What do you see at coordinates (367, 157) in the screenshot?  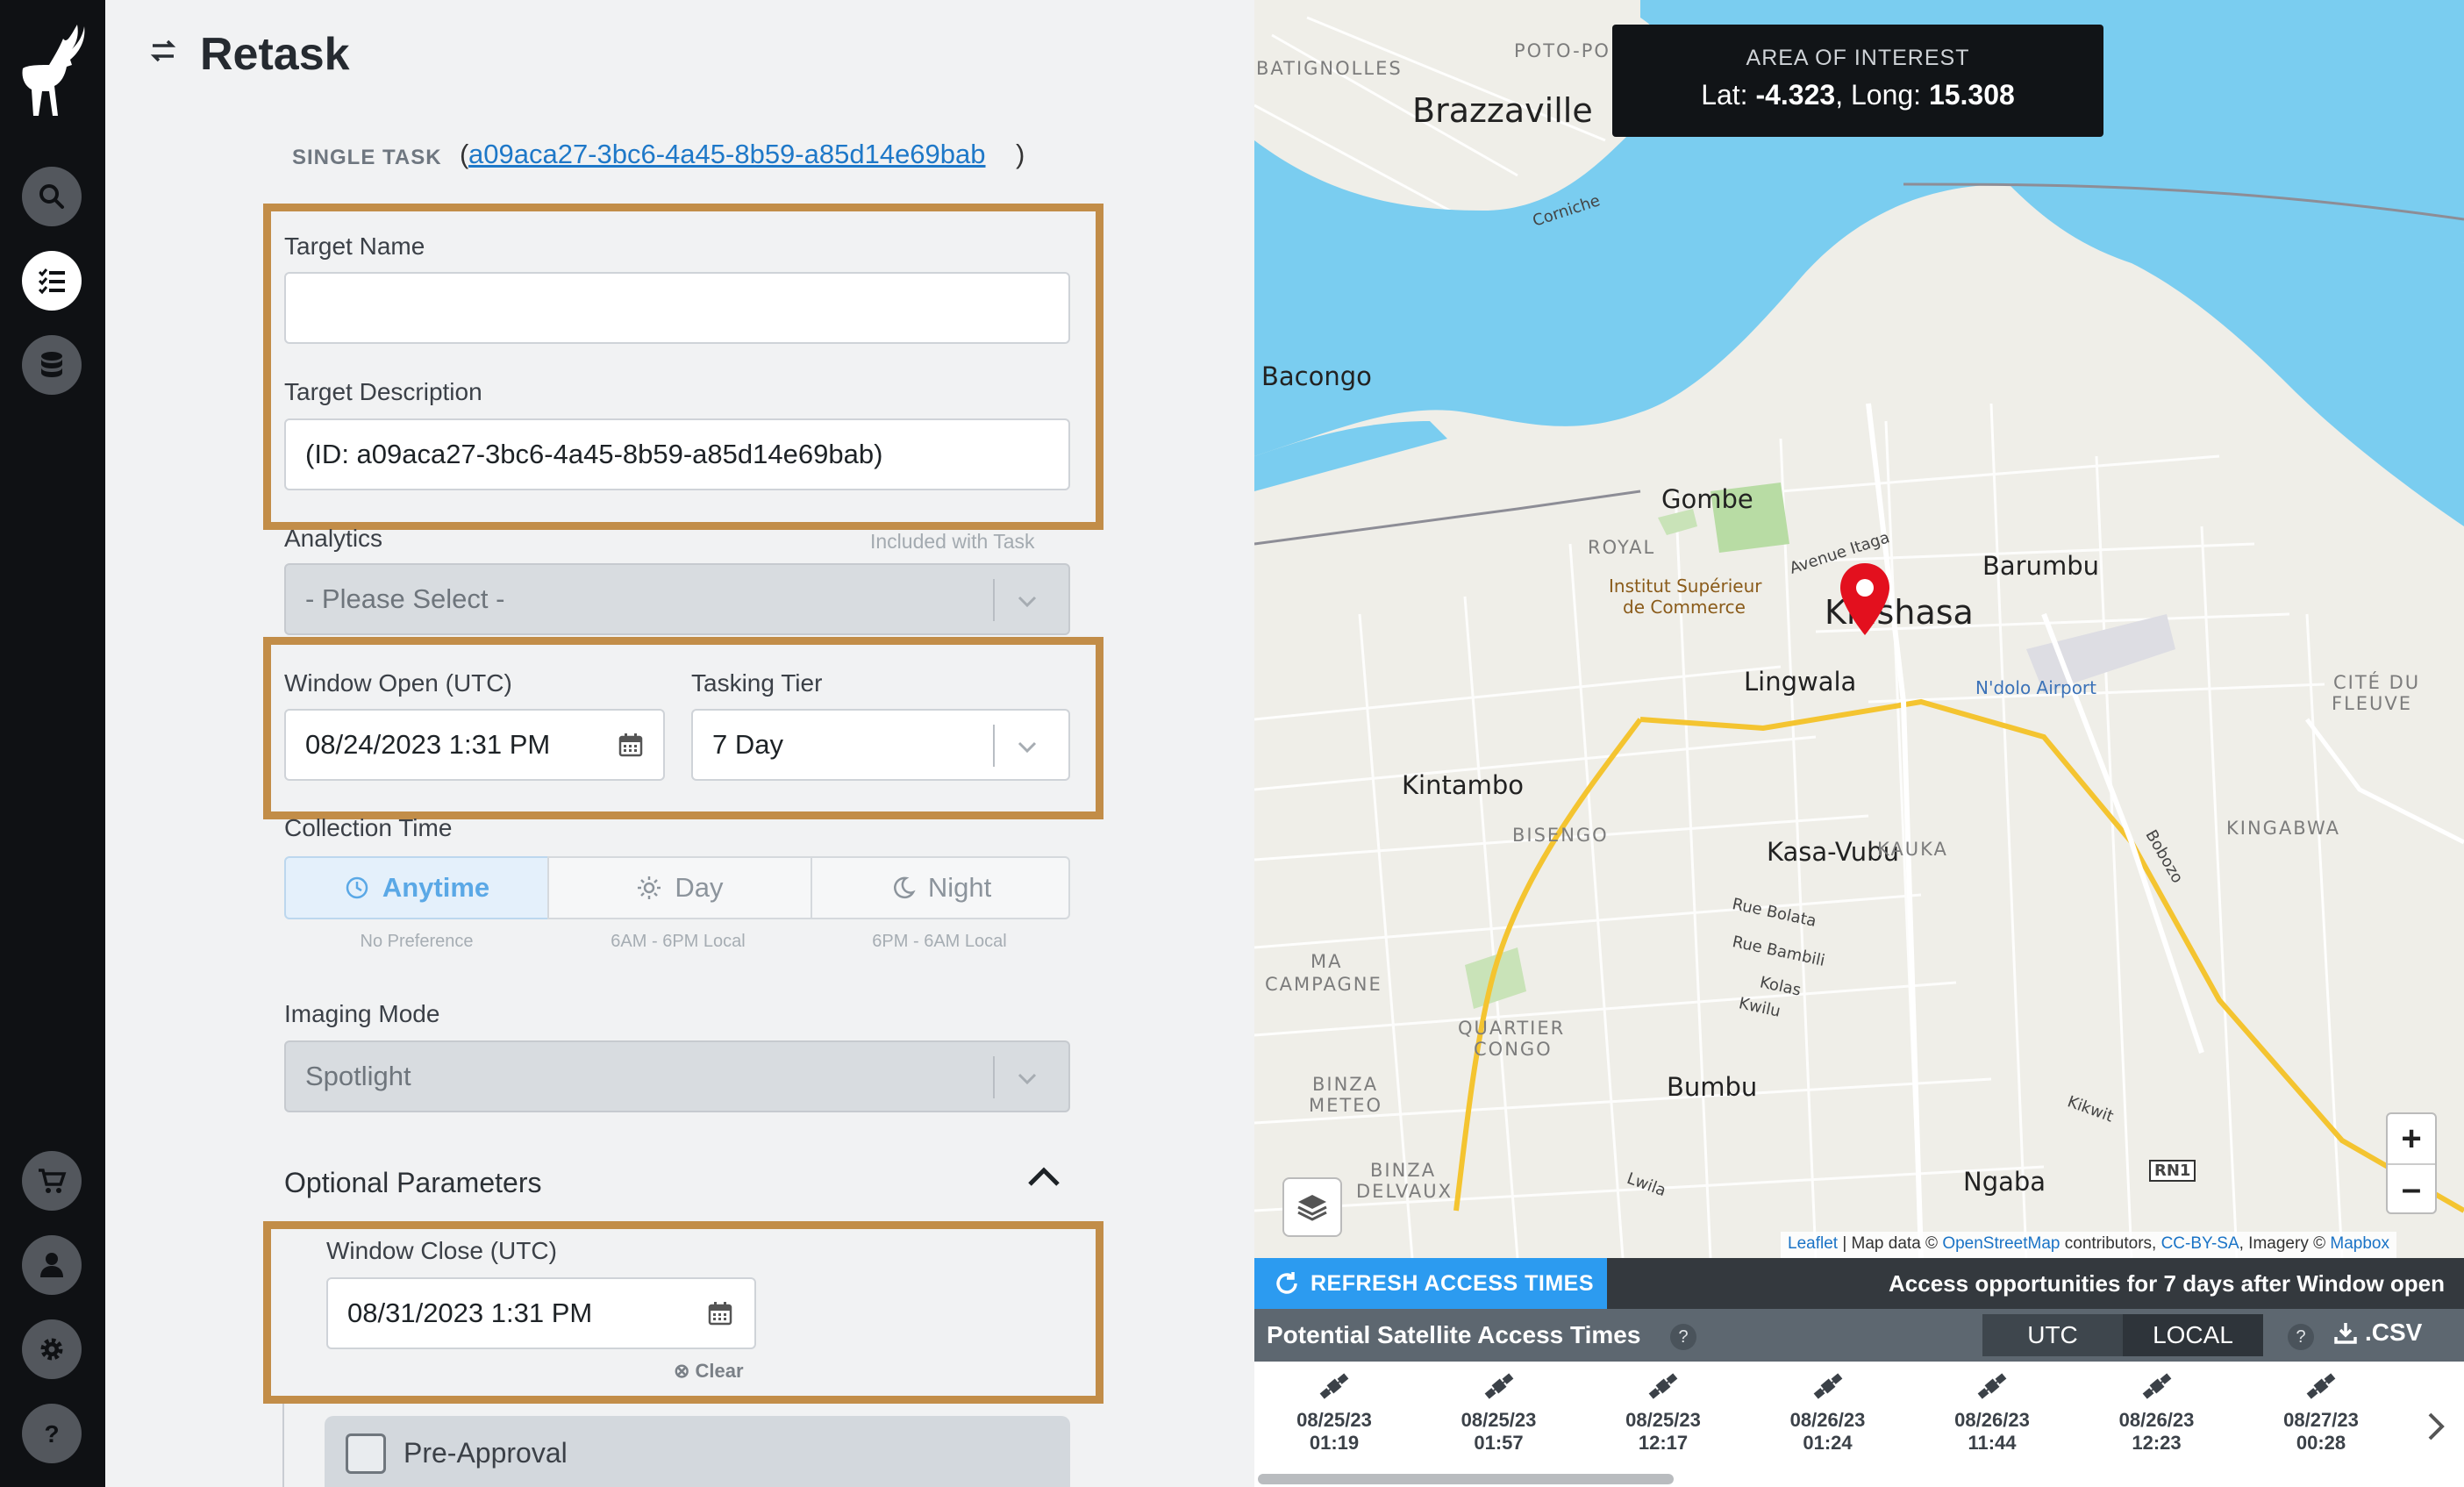 I see `single-task-label: SINGLE TASK` at bounding box center [367, 157].